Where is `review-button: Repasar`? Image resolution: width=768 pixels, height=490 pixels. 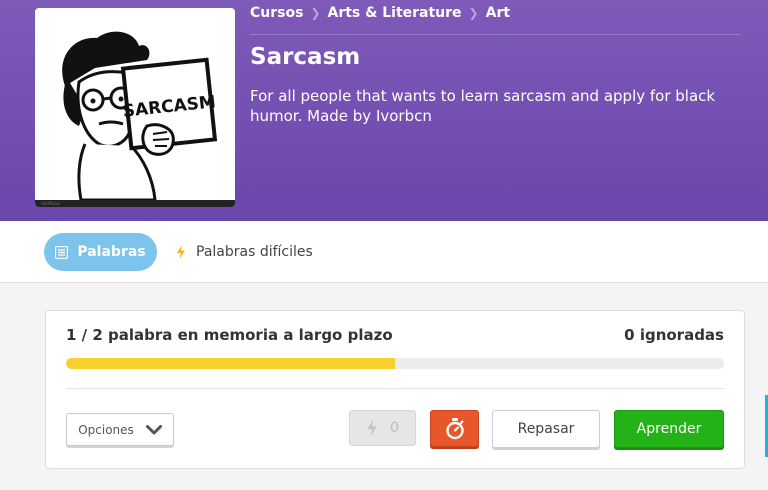
review-button: Repasar is located at coordinates (546, 429).